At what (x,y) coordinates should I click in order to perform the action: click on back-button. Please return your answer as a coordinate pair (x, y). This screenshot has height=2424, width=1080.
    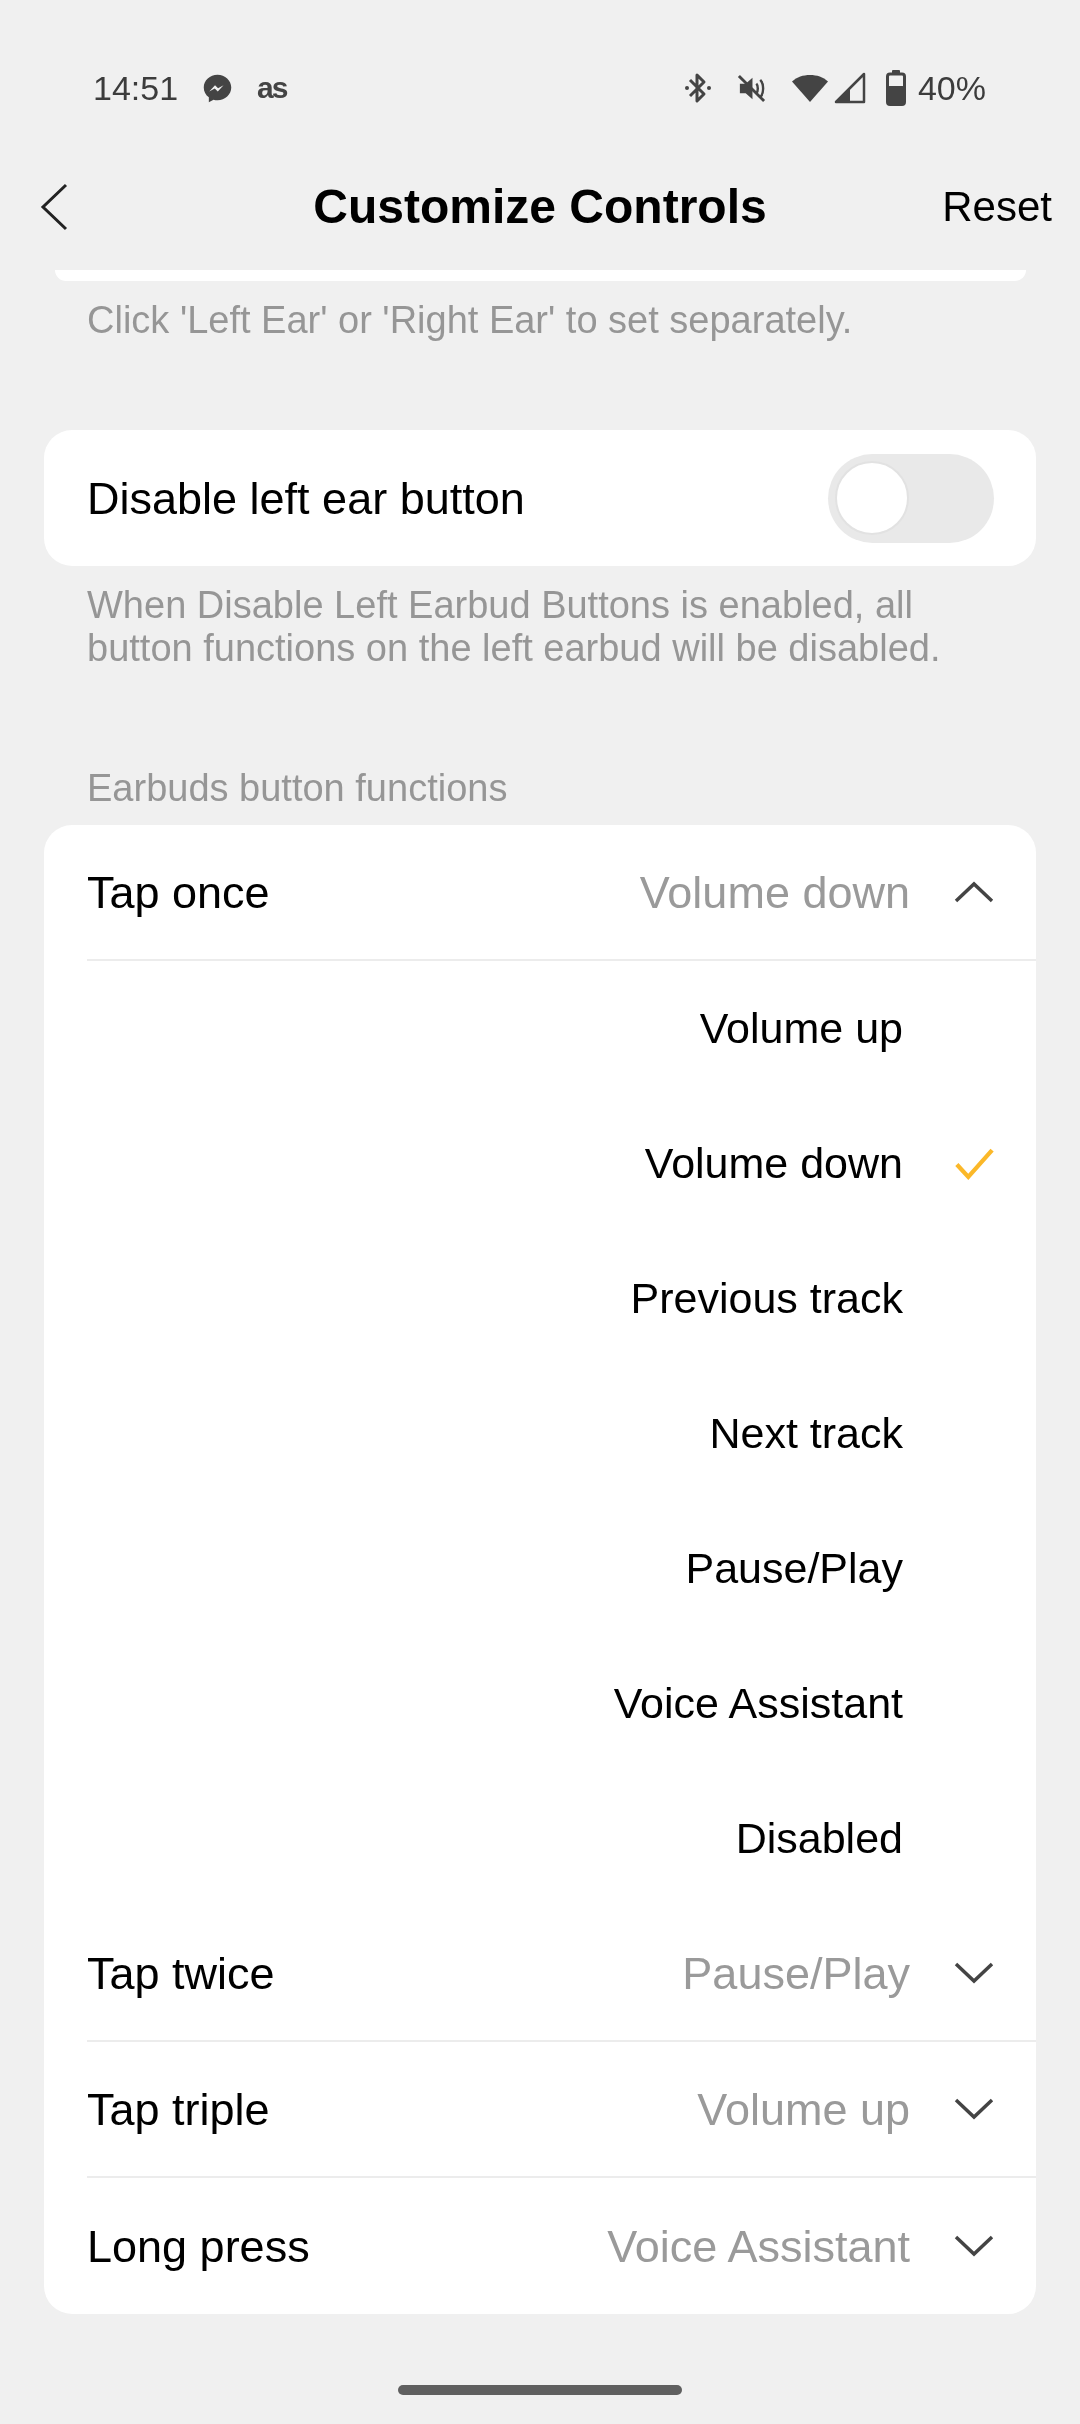
    Looking at the image, I should click on (54, 207).